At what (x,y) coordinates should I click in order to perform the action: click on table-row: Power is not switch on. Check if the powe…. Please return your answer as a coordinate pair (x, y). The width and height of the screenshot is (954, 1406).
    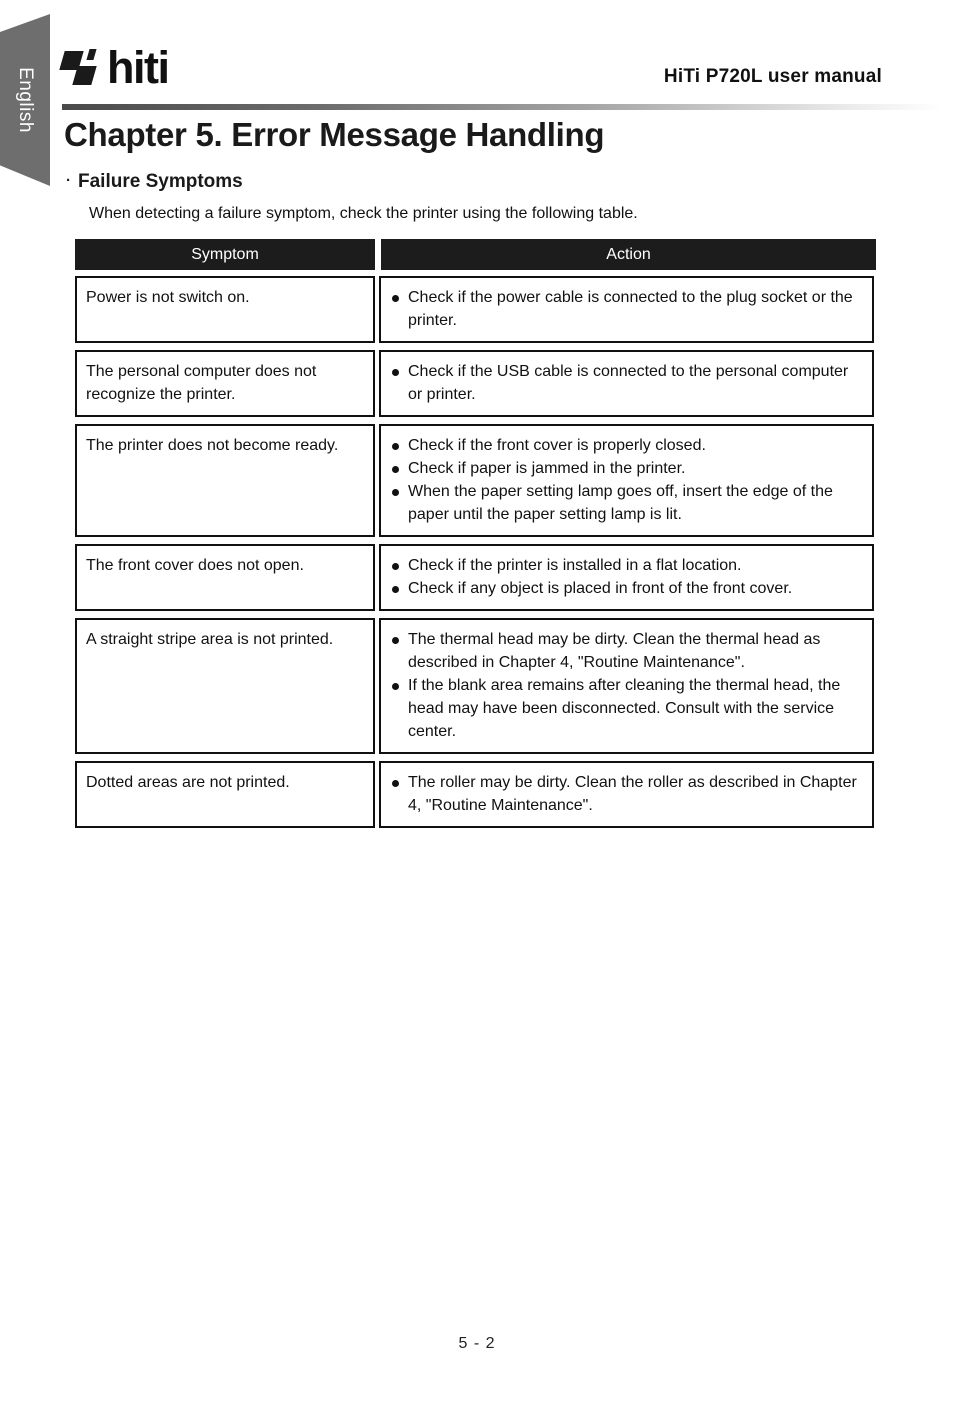
    Looking at the image, I should click on (475, 309).